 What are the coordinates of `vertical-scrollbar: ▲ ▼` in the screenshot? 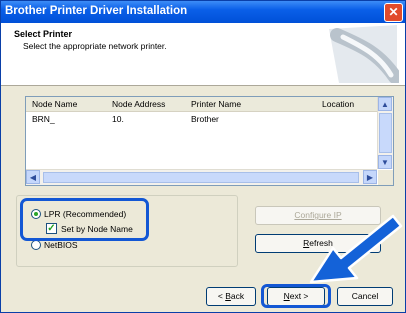 It's located at (385, 133).